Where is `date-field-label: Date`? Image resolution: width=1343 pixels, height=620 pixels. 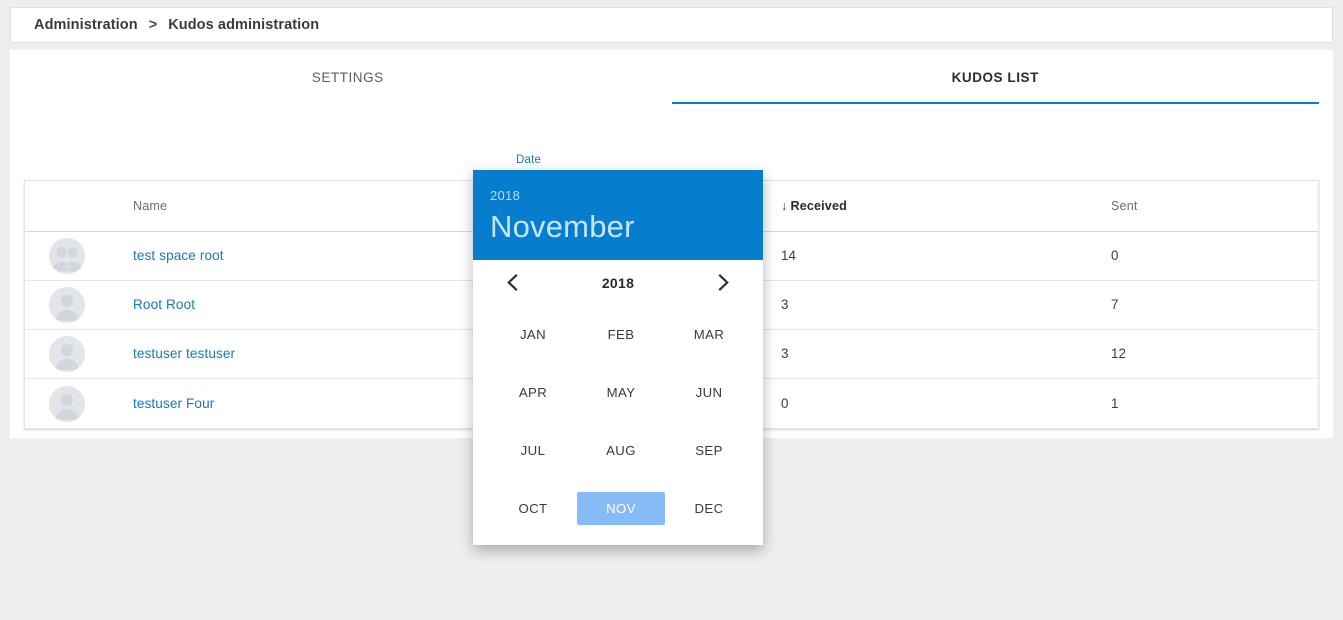 date-field-label: Date is located at coordinates (529, 160).